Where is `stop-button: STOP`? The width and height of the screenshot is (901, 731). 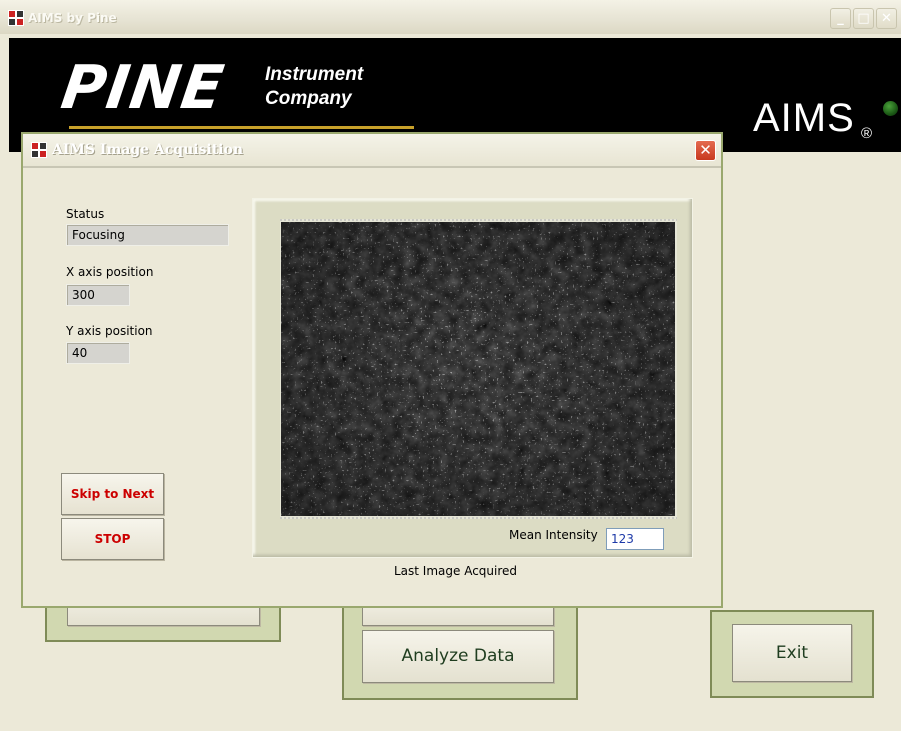 stop-button: STOP is located at coordinates (112, 539).